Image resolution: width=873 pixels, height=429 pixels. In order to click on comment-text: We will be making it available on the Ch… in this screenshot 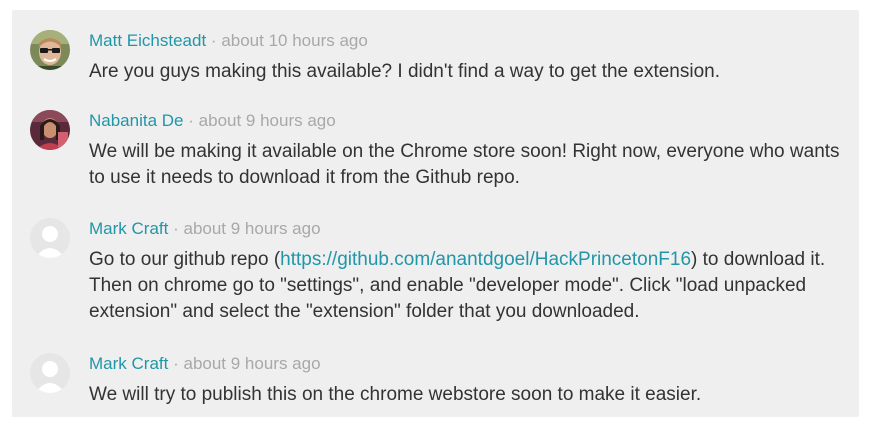, I will do `click(464, 164)`.